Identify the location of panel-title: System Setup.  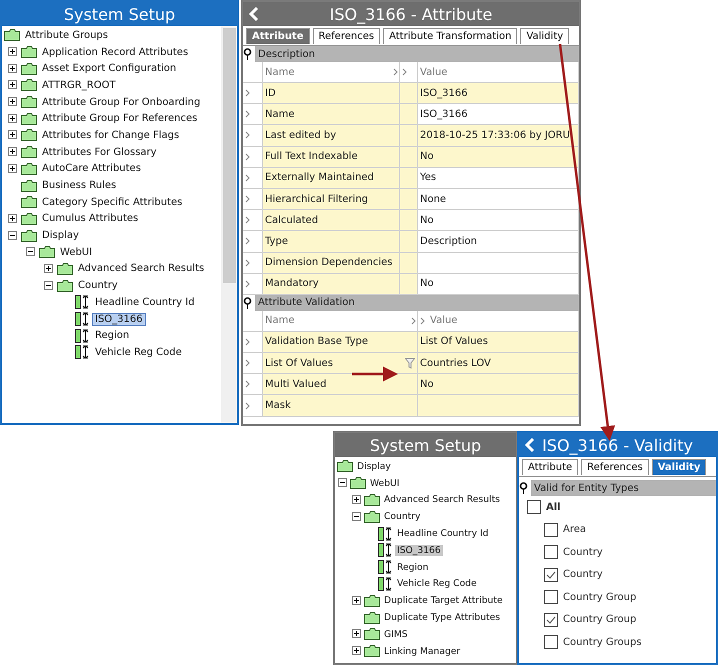
(425, 445).